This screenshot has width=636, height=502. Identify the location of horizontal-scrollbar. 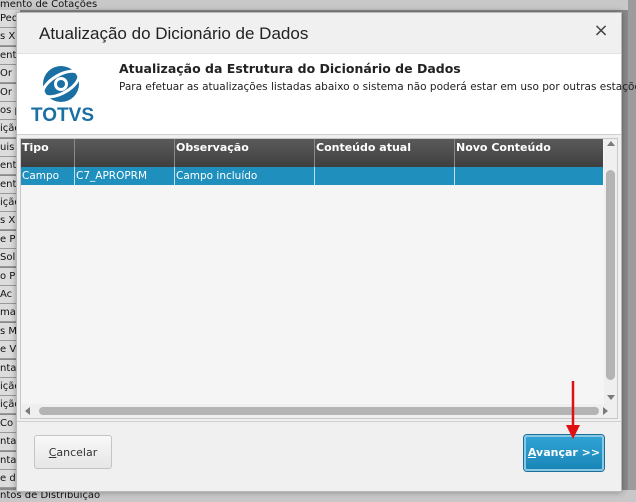
(319, 411).